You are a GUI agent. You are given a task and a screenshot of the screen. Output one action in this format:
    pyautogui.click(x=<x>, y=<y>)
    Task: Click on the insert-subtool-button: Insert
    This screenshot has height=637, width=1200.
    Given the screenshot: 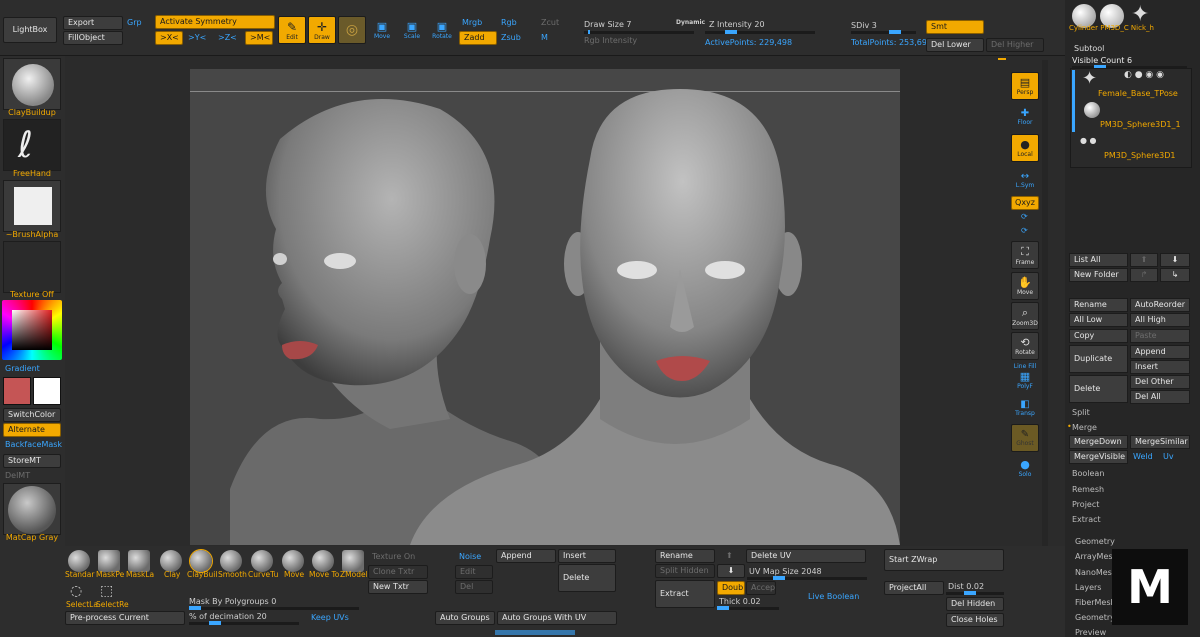 What is the action you would take?
    pyautogui.click(x=1160, y=367)
    